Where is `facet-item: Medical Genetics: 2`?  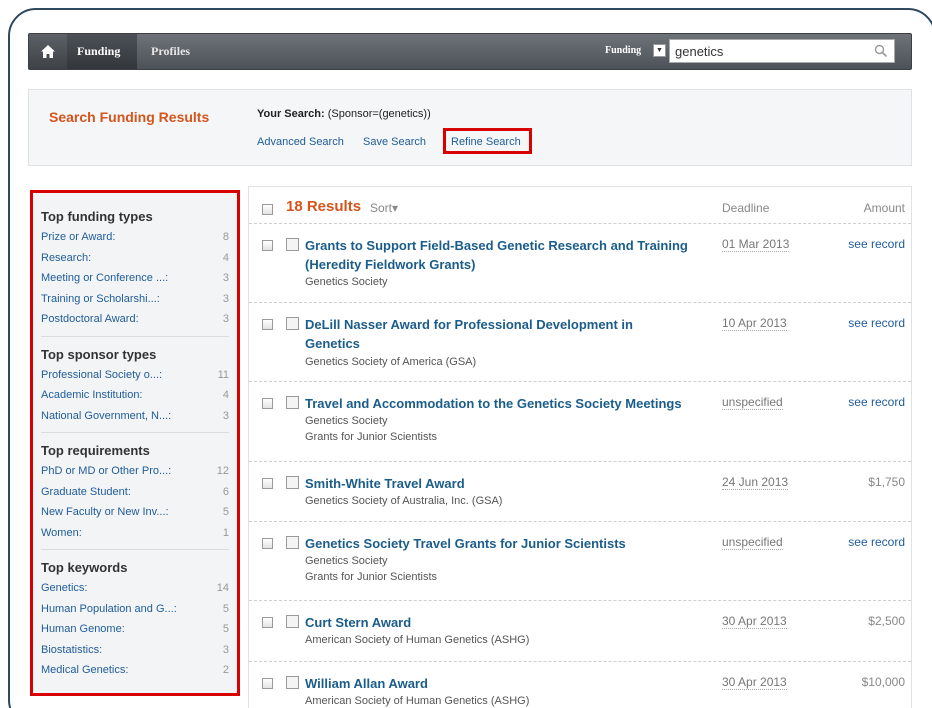 facet-item: Medical Genetics: 2 is located at coordinates (135, 670).